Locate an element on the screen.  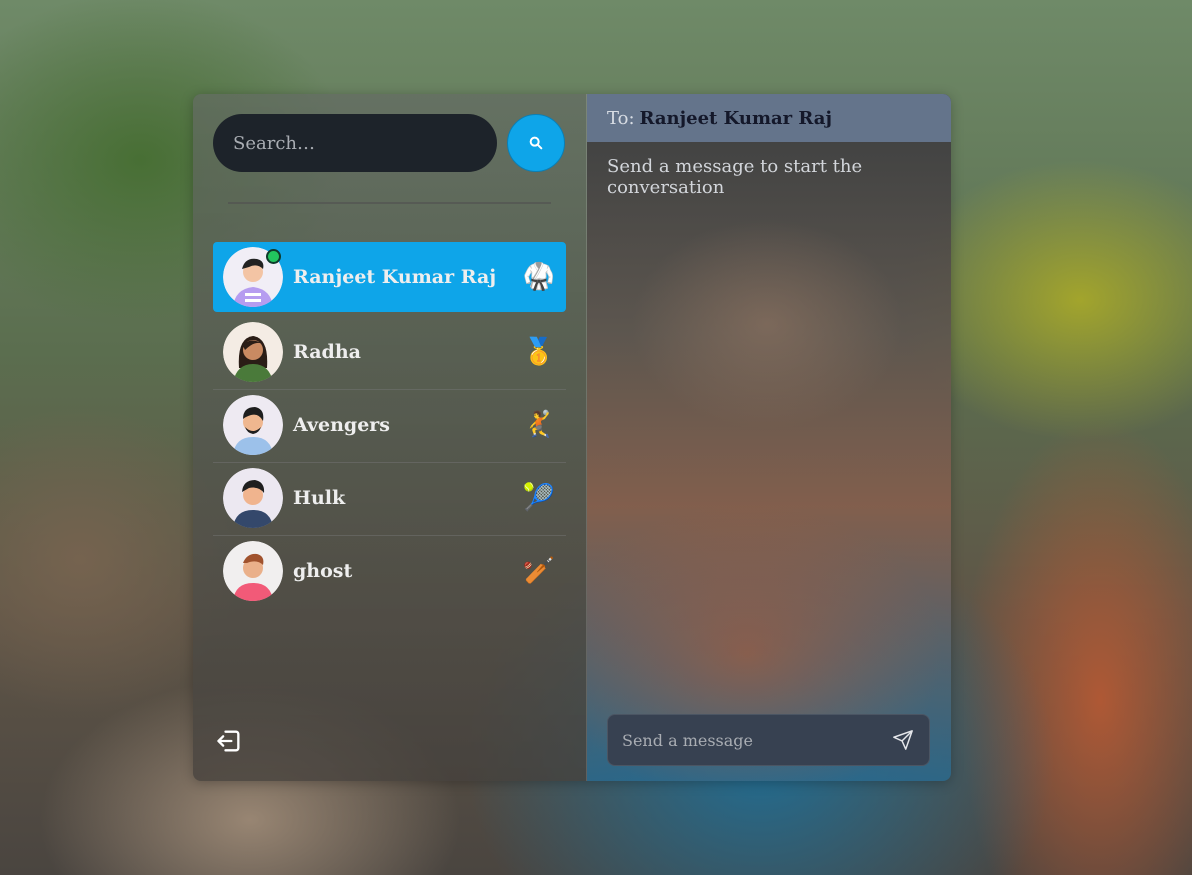
send-icon is located at coordinates (903, 740).